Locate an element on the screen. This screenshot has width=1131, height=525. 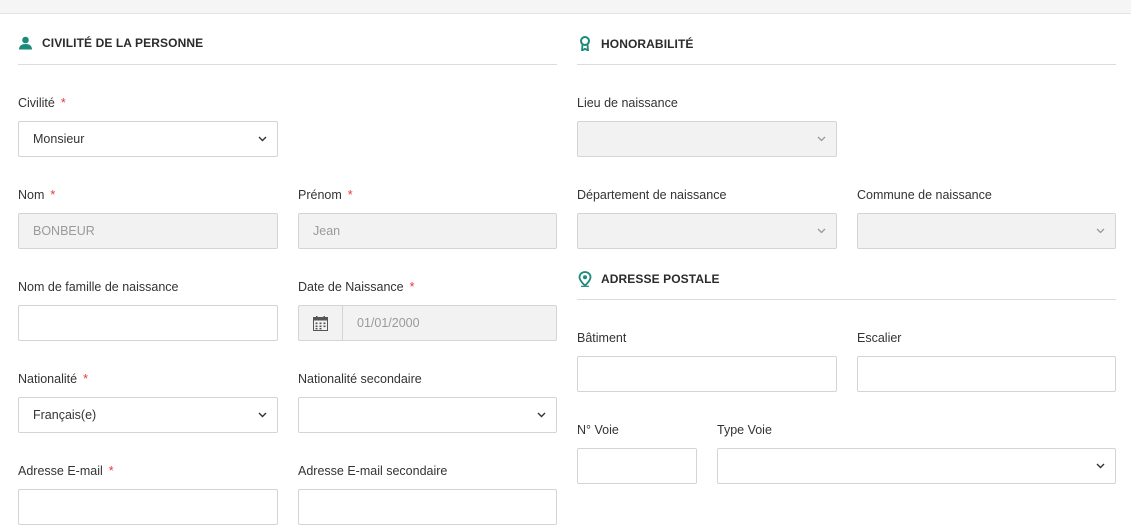
email-secondaire-input is located at coordinates (427, 507).